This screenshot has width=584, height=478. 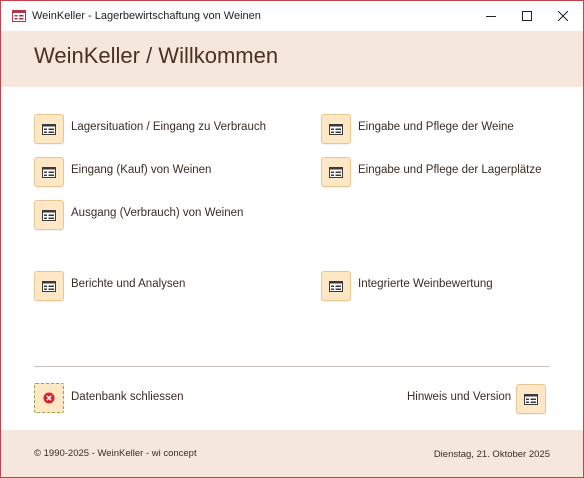 I want to click on ausgang-verbrauch-label: Ausgang (Verbrauch) von Weinen, so click(x=157, y=213).